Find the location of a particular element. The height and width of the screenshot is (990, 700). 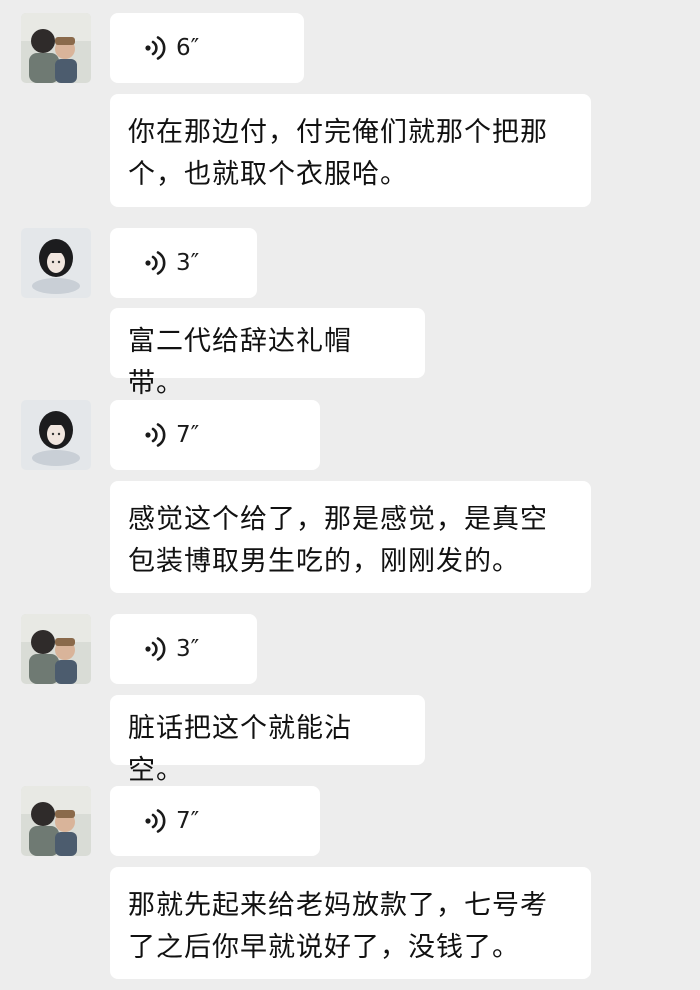

transcript-bubble: 富二代给辞达礼帽带。 is located at coordinates (267, 353).